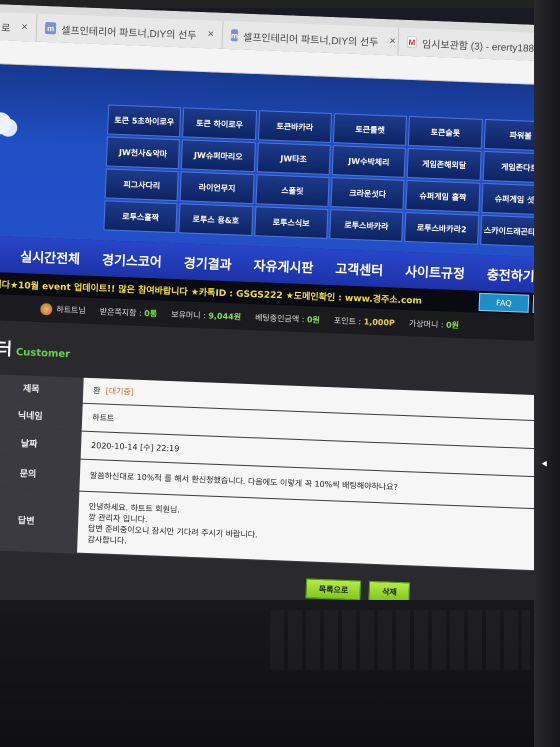 This screenshot has width=560, height=747. I want to click on page-title-ko: 센터, so click(6, 349).